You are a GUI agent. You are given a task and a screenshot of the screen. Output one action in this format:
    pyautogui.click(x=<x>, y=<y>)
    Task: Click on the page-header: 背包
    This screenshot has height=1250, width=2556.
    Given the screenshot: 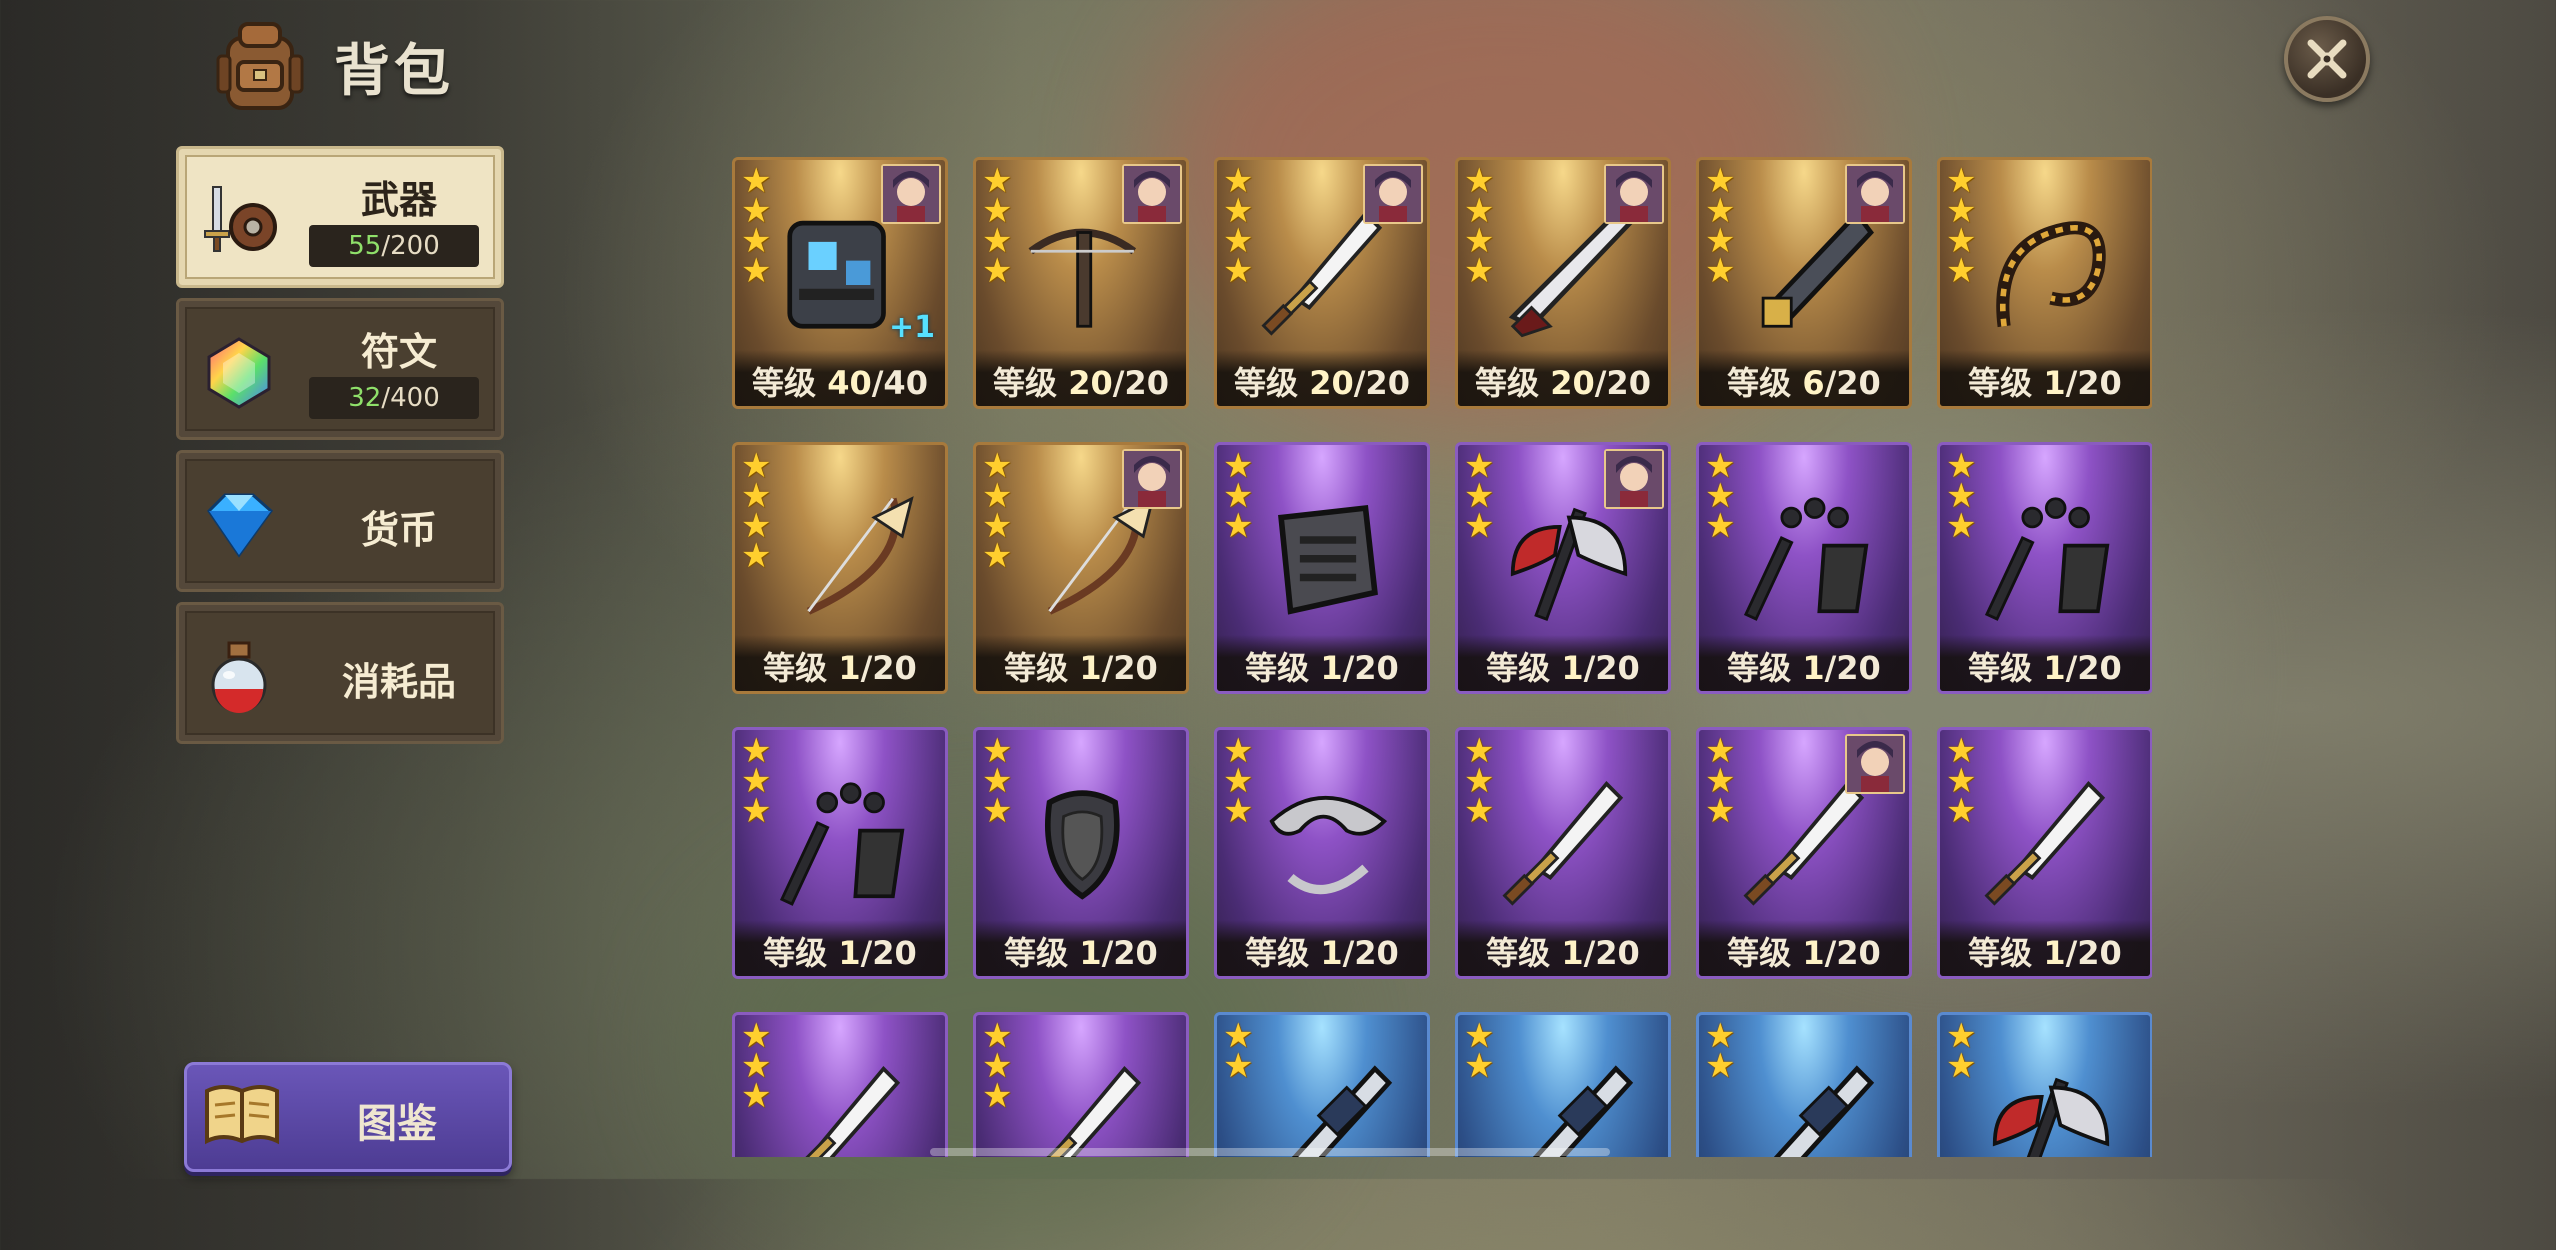 What is the action you would take?
    pyautogui.click(x=332, y=66)
    